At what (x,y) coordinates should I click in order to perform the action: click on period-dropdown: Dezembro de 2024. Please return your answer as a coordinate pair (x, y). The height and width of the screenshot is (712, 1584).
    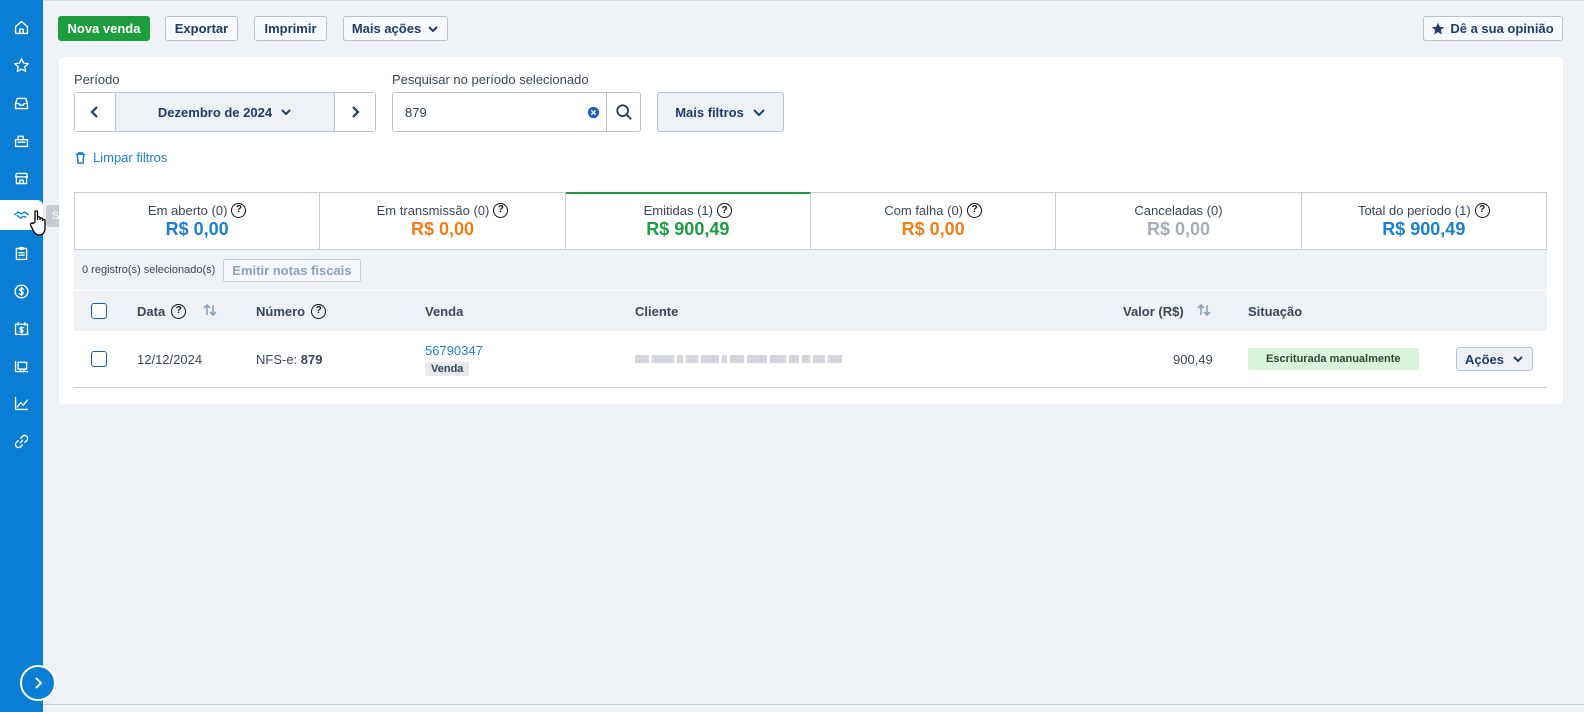
    Looking at the image, I should click on (225, 112).